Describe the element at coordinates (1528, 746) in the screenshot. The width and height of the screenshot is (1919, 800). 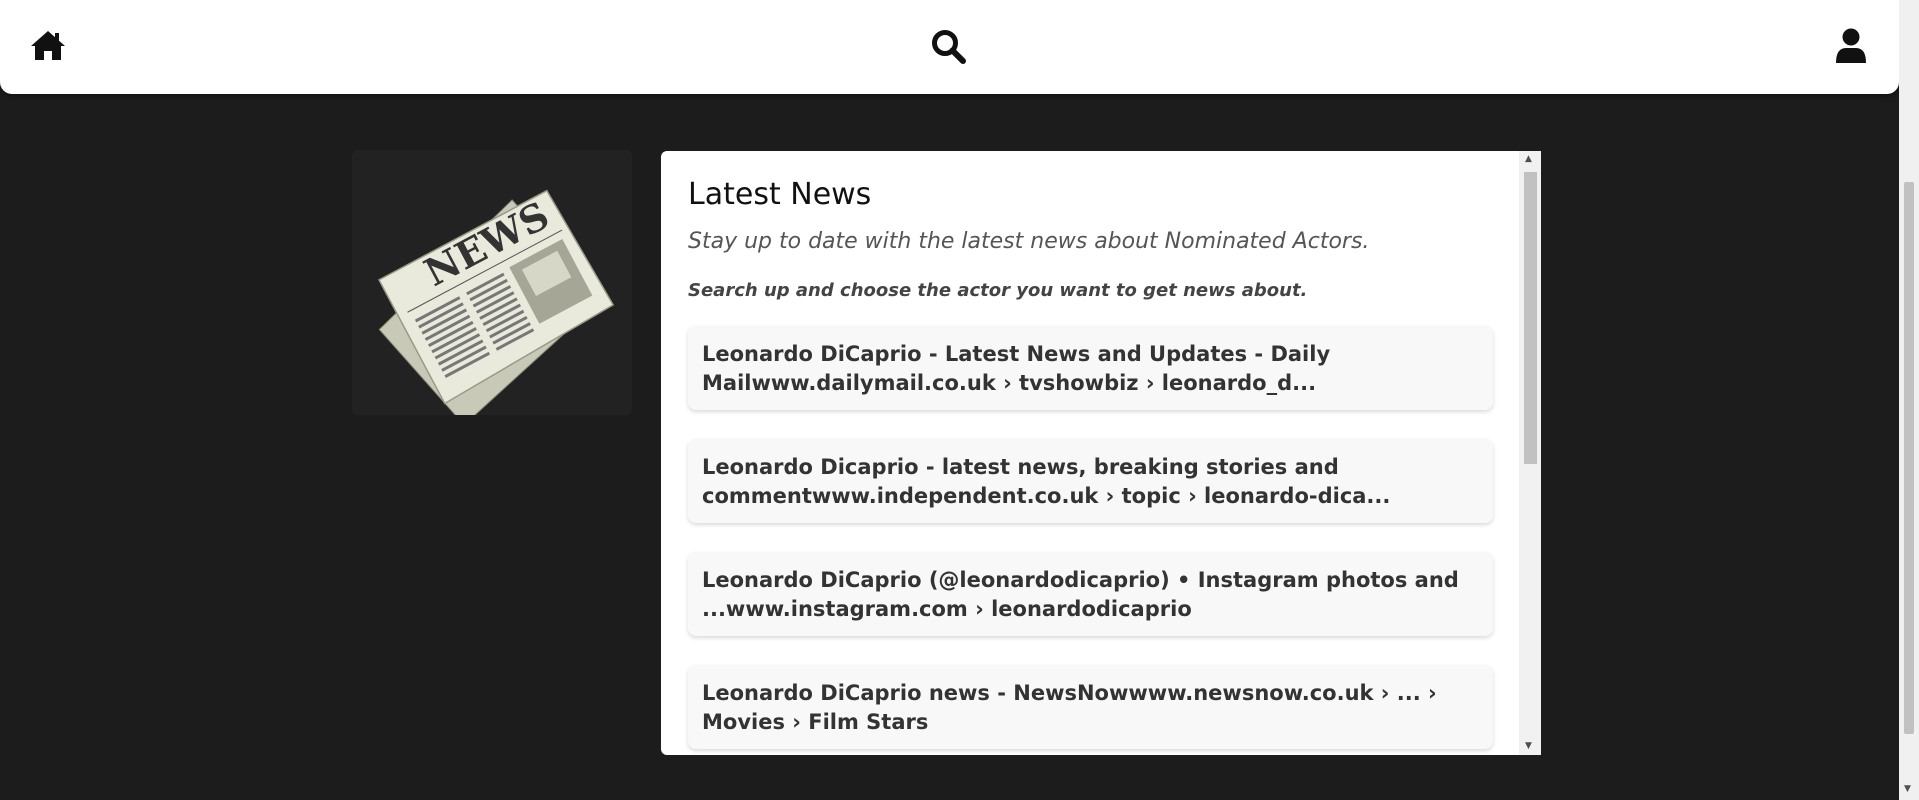
I see `scroll-down-arrow-icon: ▼` at that location.